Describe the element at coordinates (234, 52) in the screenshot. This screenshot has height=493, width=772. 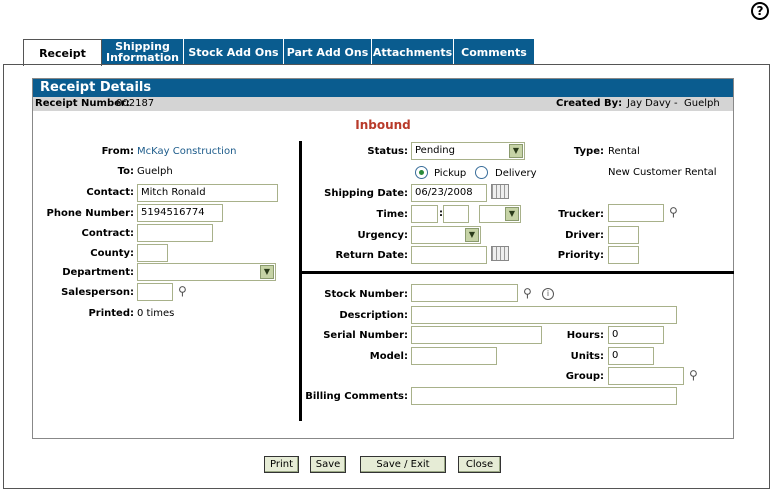
I see `tab-stock-add-ons: Stock Add Ons` at that location.